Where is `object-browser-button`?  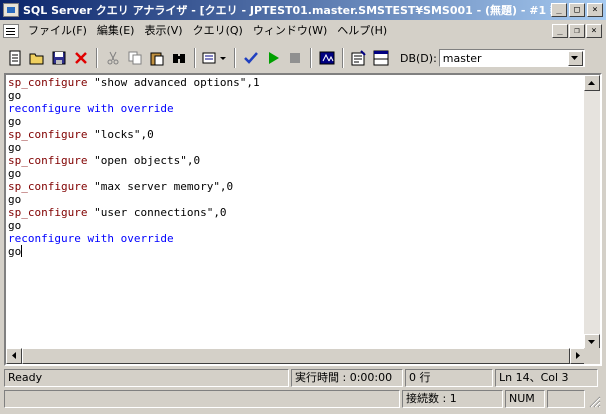
object-browser-button is located at coordinates (327, 58).